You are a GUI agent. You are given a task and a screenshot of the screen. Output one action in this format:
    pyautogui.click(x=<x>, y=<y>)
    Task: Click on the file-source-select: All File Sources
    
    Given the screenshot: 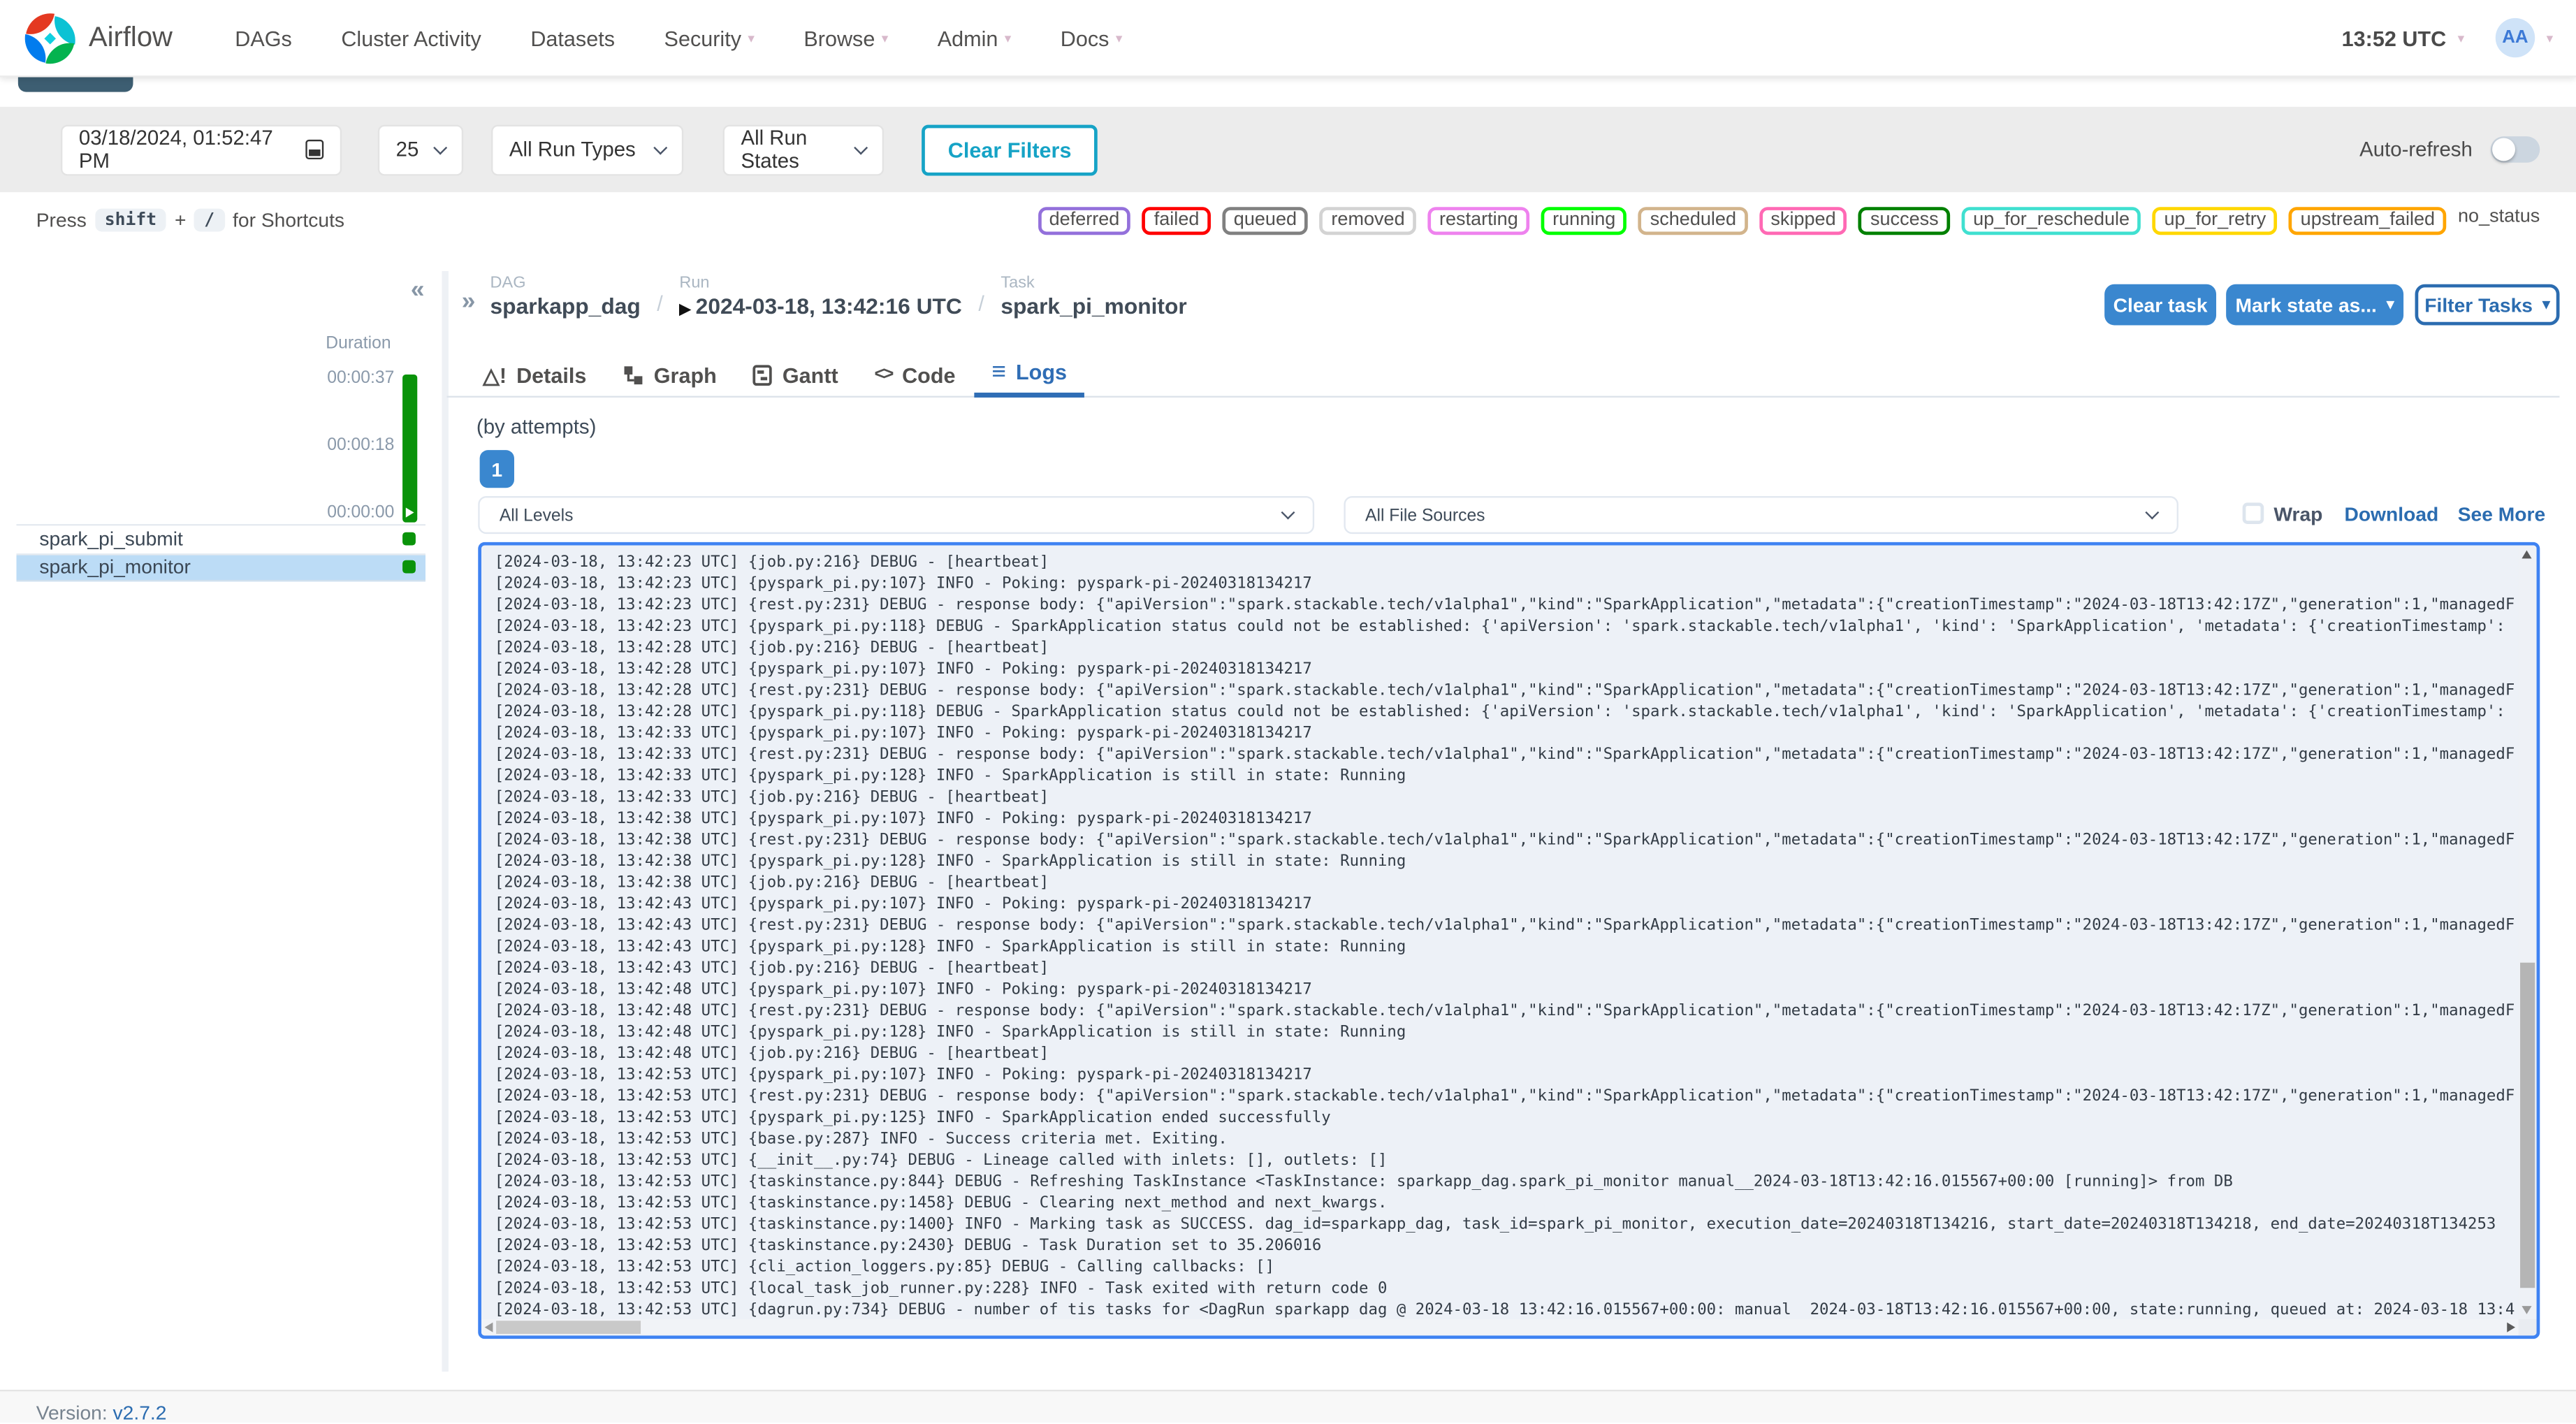 What is the action you would take?
    pyautogui.click(x=1761, y=515)
    